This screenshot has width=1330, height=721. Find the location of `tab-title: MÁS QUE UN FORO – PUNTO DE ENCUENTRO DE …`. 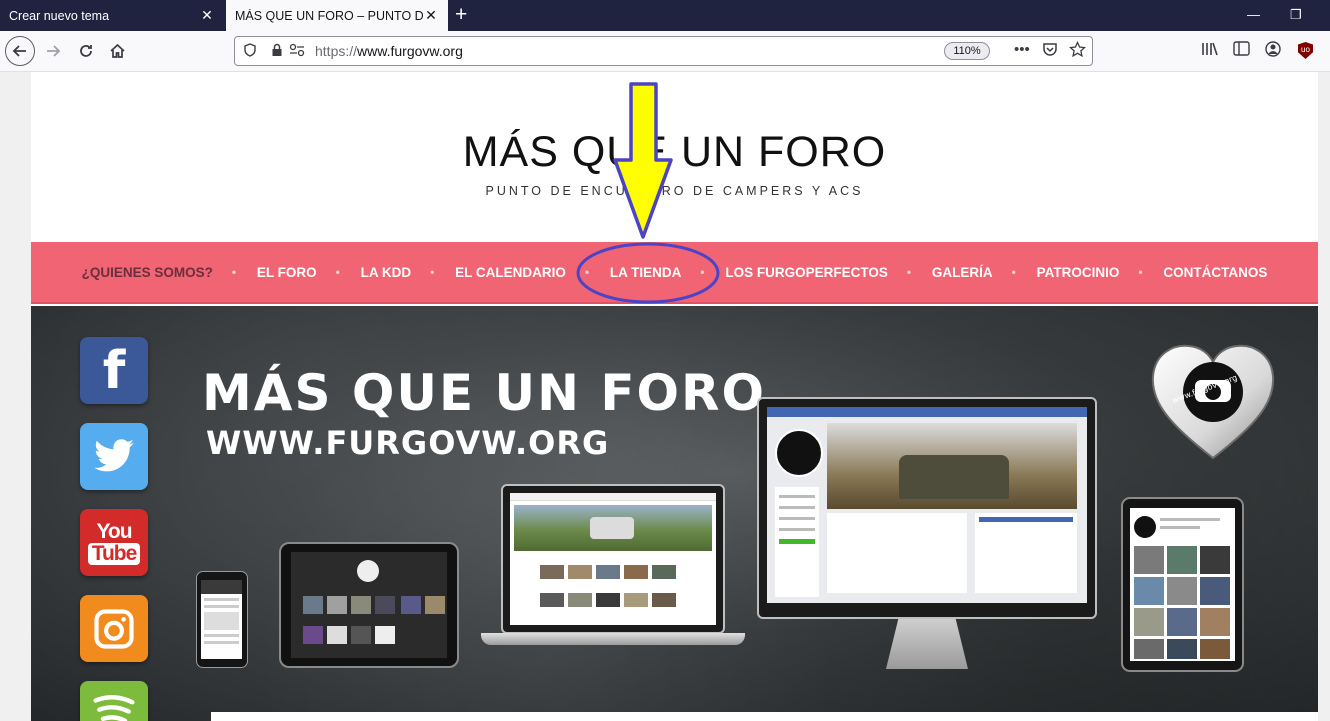

tab-title: MÁS QUE UN FORO – PUNTO DE ENCUENTRO DE … is located at coordinates (329, 15).